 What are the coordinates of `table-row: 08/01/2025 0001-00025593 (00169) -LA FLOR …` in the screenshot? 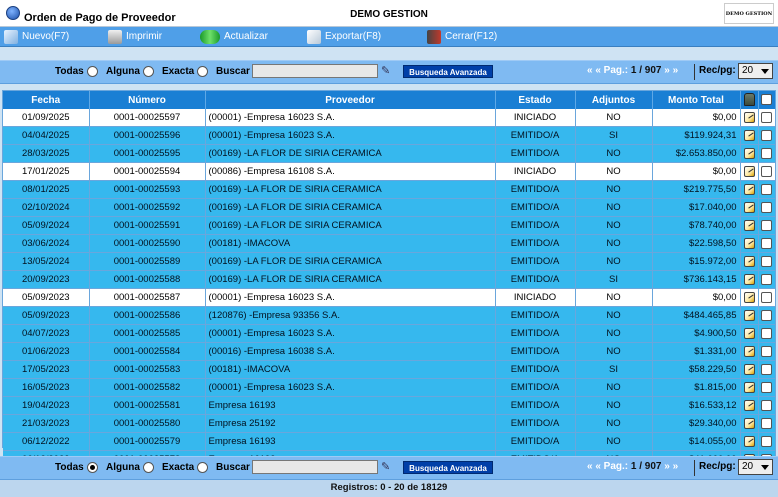 It's located at (389, 189).